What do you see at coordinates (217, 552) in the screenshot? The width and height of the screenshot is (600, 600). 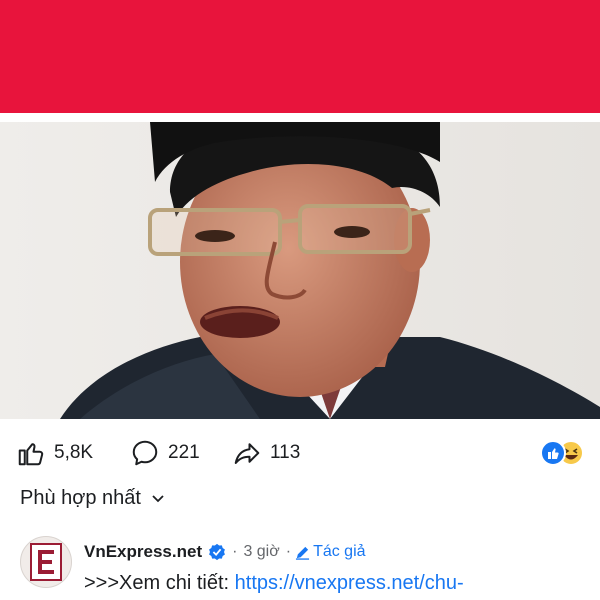 I see `verified-badge-icon` at bounding box center [217, 552].